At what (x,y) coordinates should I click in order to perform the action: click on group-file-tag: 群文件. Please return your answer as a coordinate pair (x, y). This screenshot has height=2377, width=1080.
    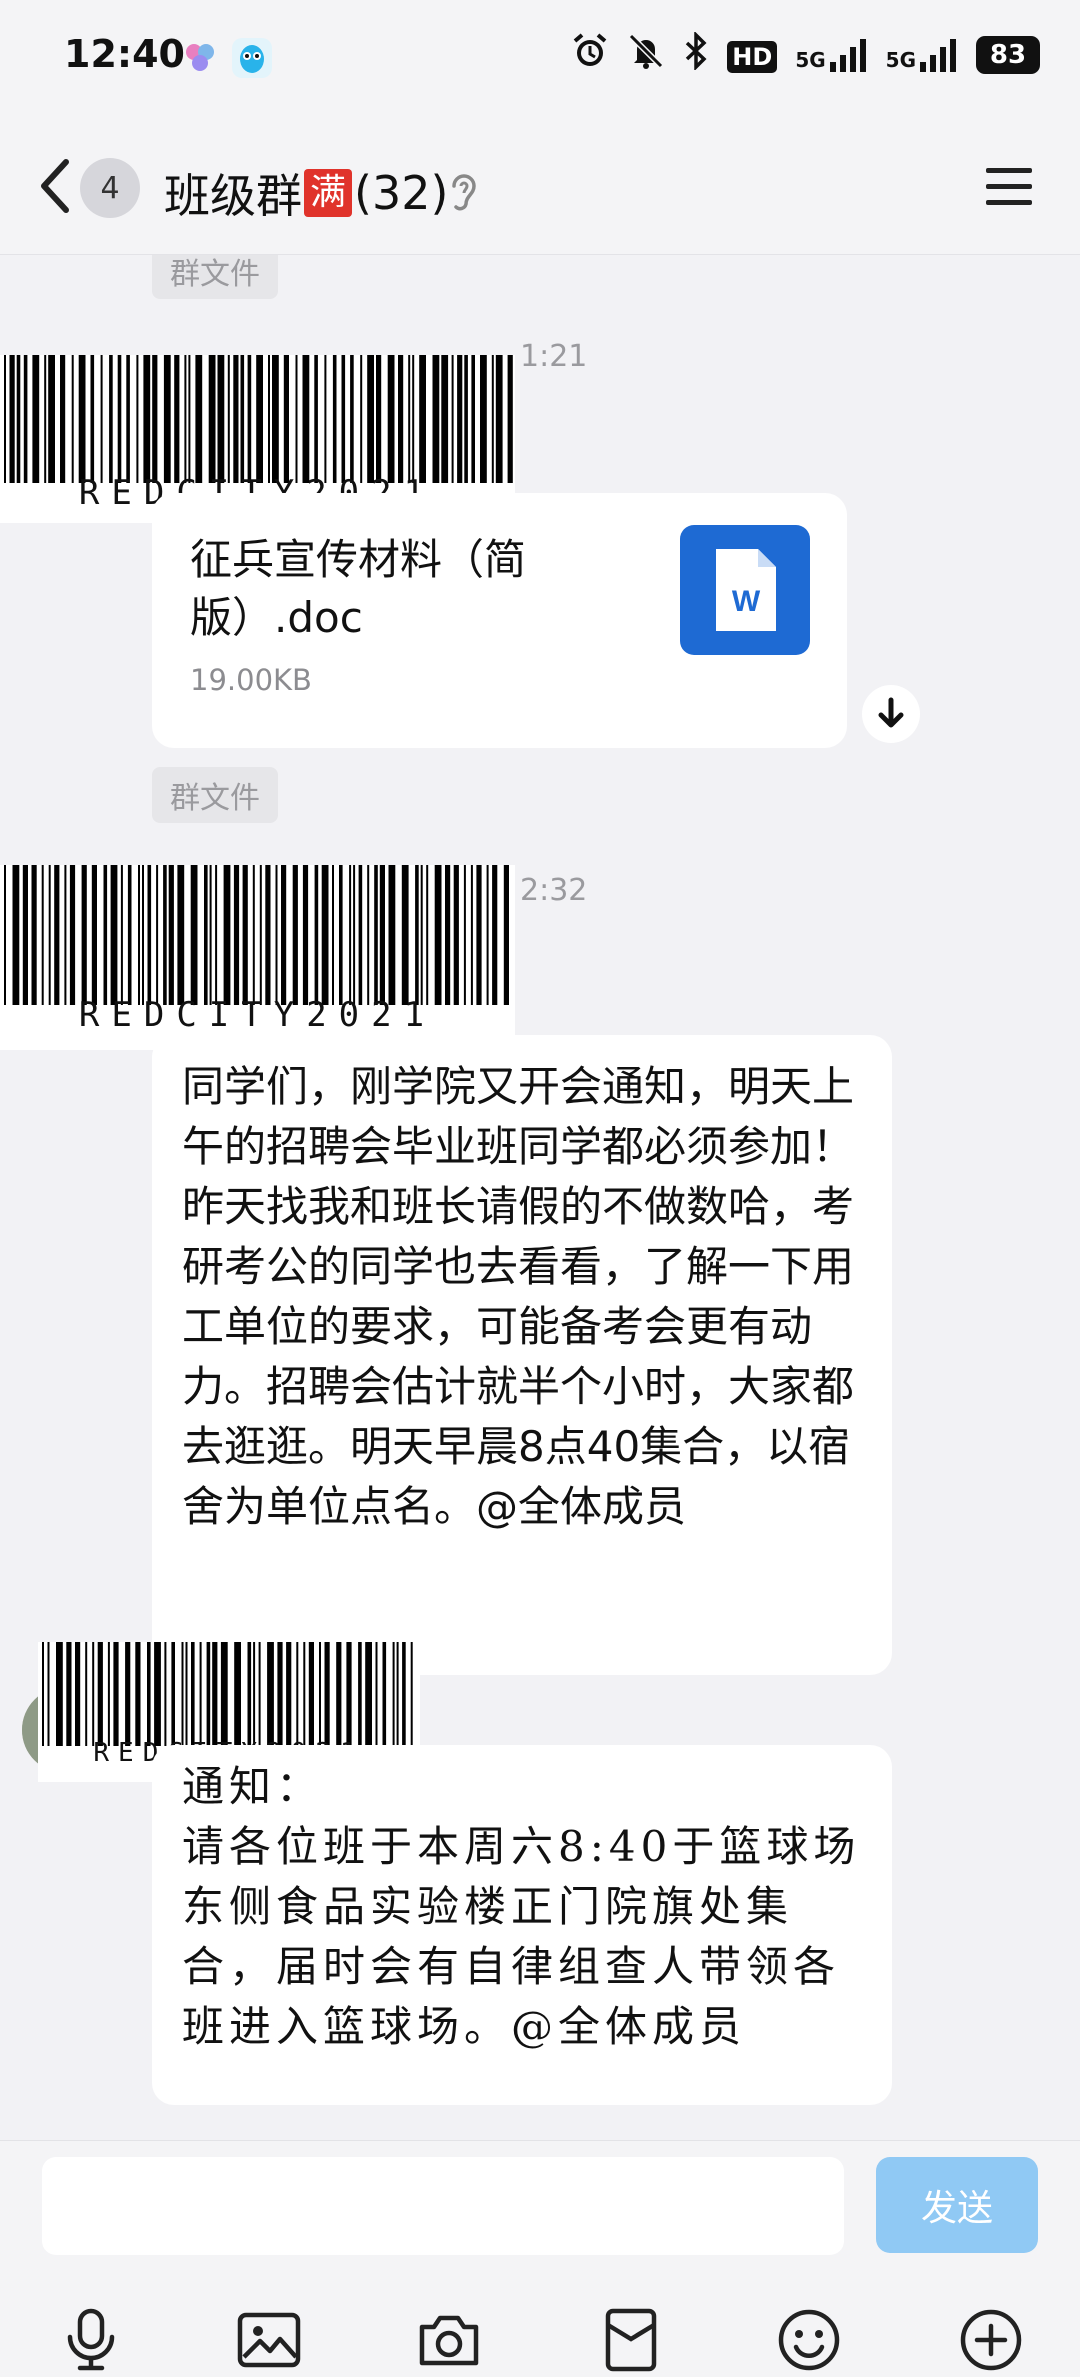
    Looking at the image, I should click on (215, 795).